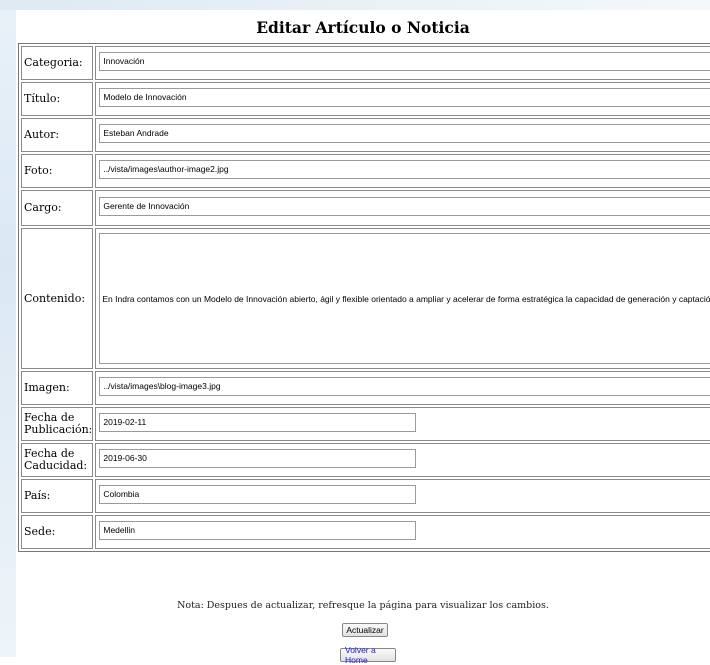 This screenshot has height=665, width=710. I want to click on foto-label: Foto:, so click(57, 171).